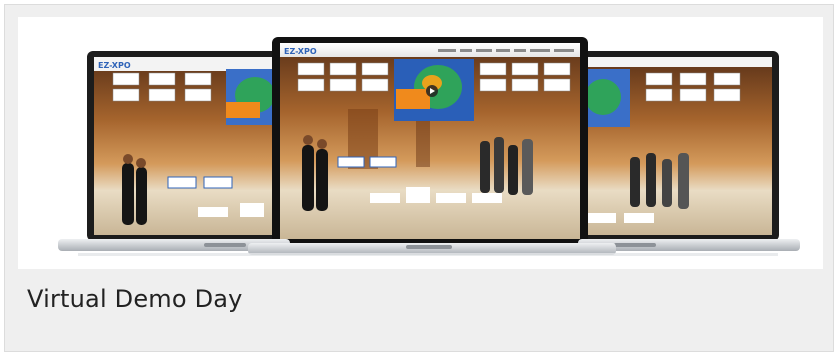 This screenshot has width=840, height=356. Describe the element at coordinates (114, 65) in the screenshot. I see `logo-left: EZ-XPO` at that location.